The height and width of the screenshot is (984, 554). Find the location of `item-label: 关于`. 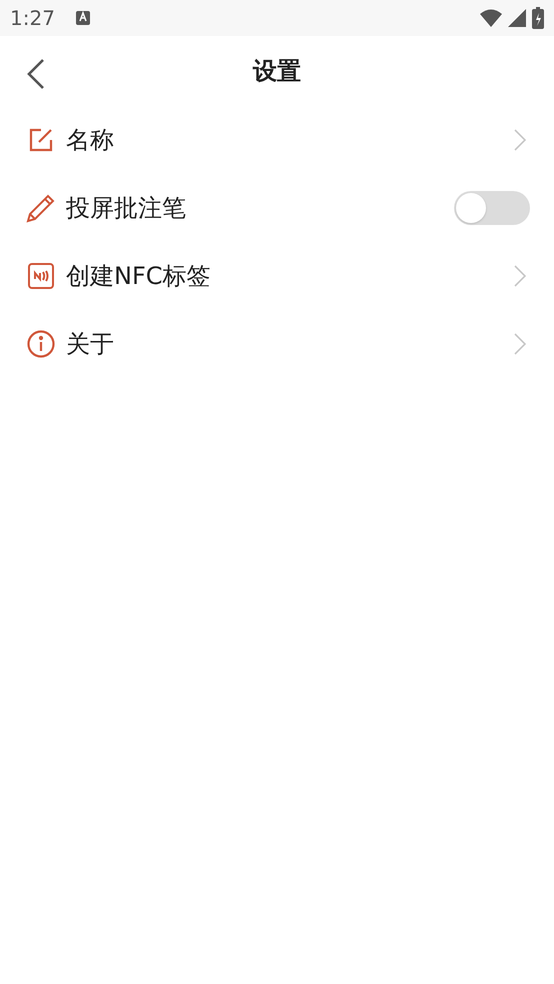

item-label: 关于 is located at coordinates (90, 344).